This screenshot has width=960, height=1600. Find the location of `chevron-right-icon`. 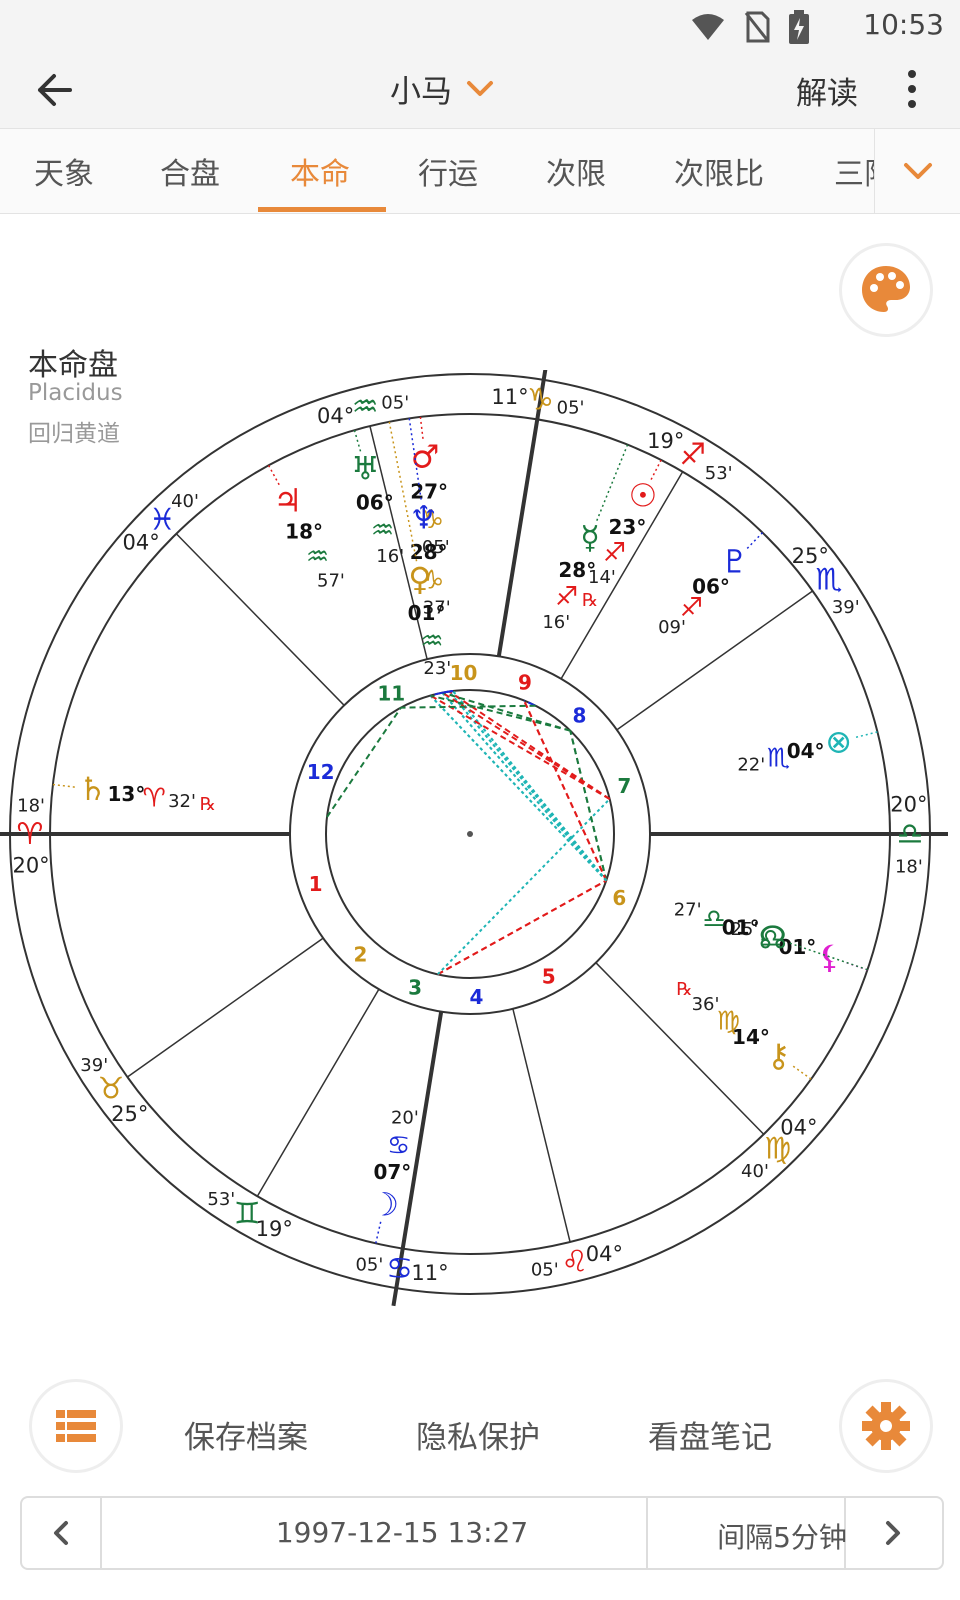

chevron-right-icon is located at coordinates (893, 1533).